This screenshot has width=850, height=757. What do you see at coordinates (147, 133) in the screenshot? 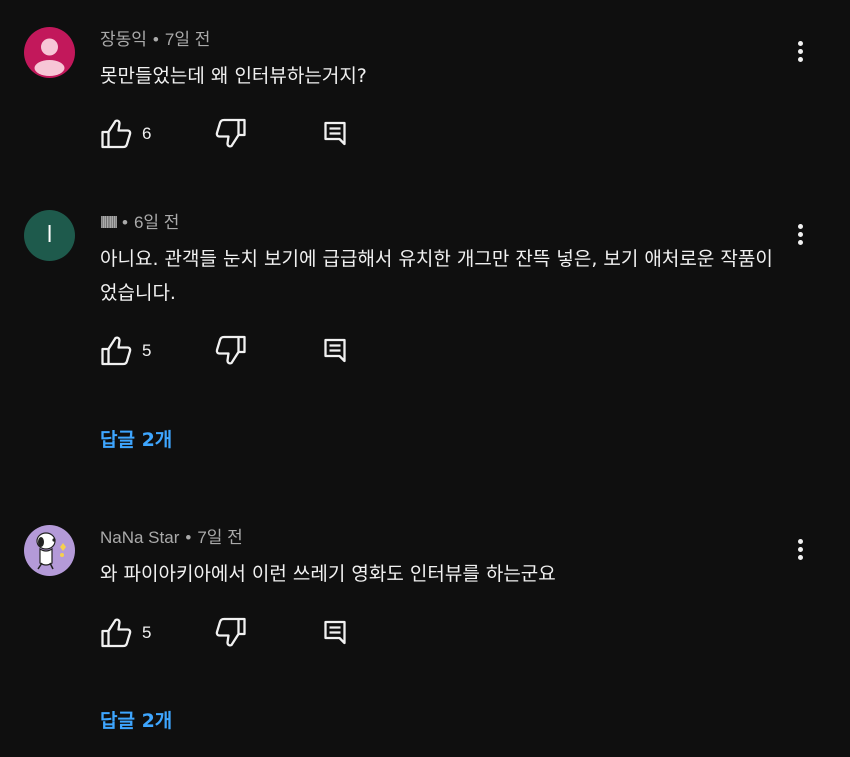
I see `like-count: 6` at bounding box center [147, 133].